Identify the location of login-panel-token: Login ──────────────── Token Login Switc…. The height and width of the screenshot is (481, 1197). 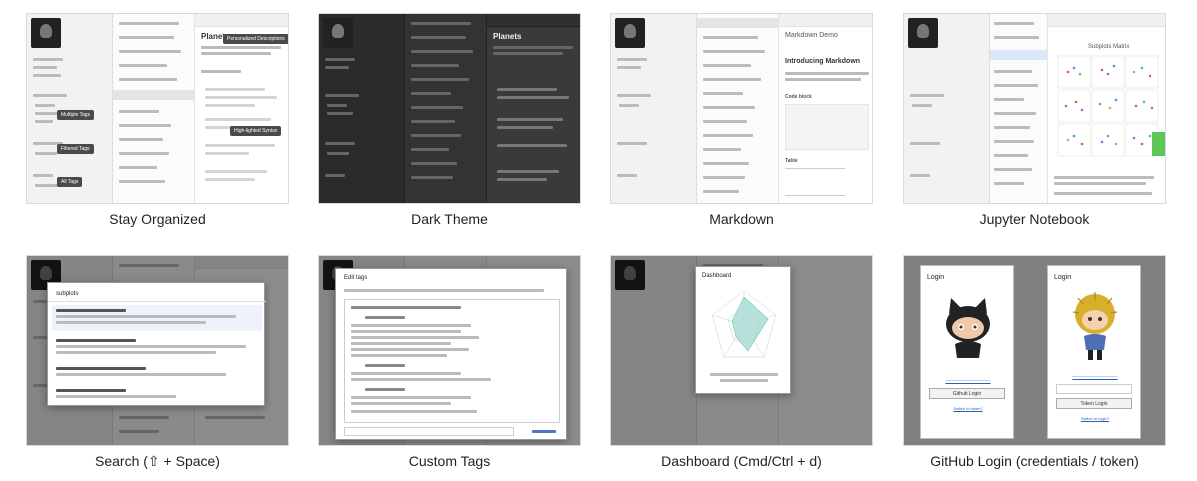
(1094, 352).